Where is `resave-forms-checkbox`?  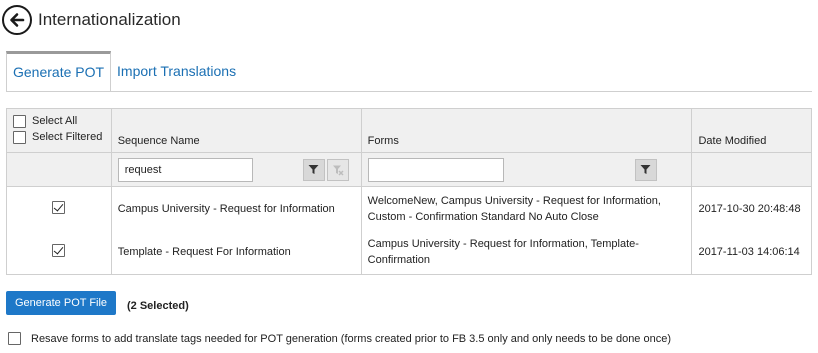 resave-forms-checkbox is located at coordinates (14, 338).